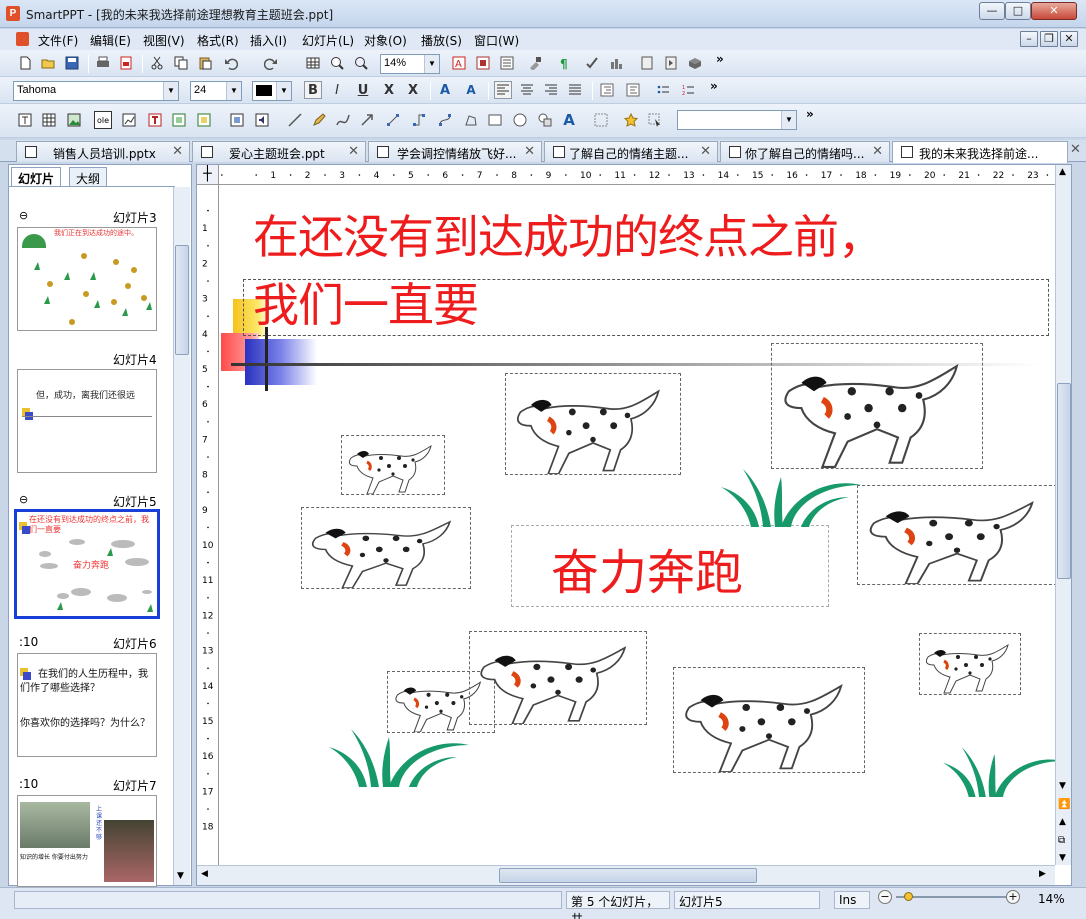 Image resolution: width=1086 pixels, height=919 pixels. I want to click on tab-doc-1: 销售人员培训.pptx ✕, so click(103, 151).